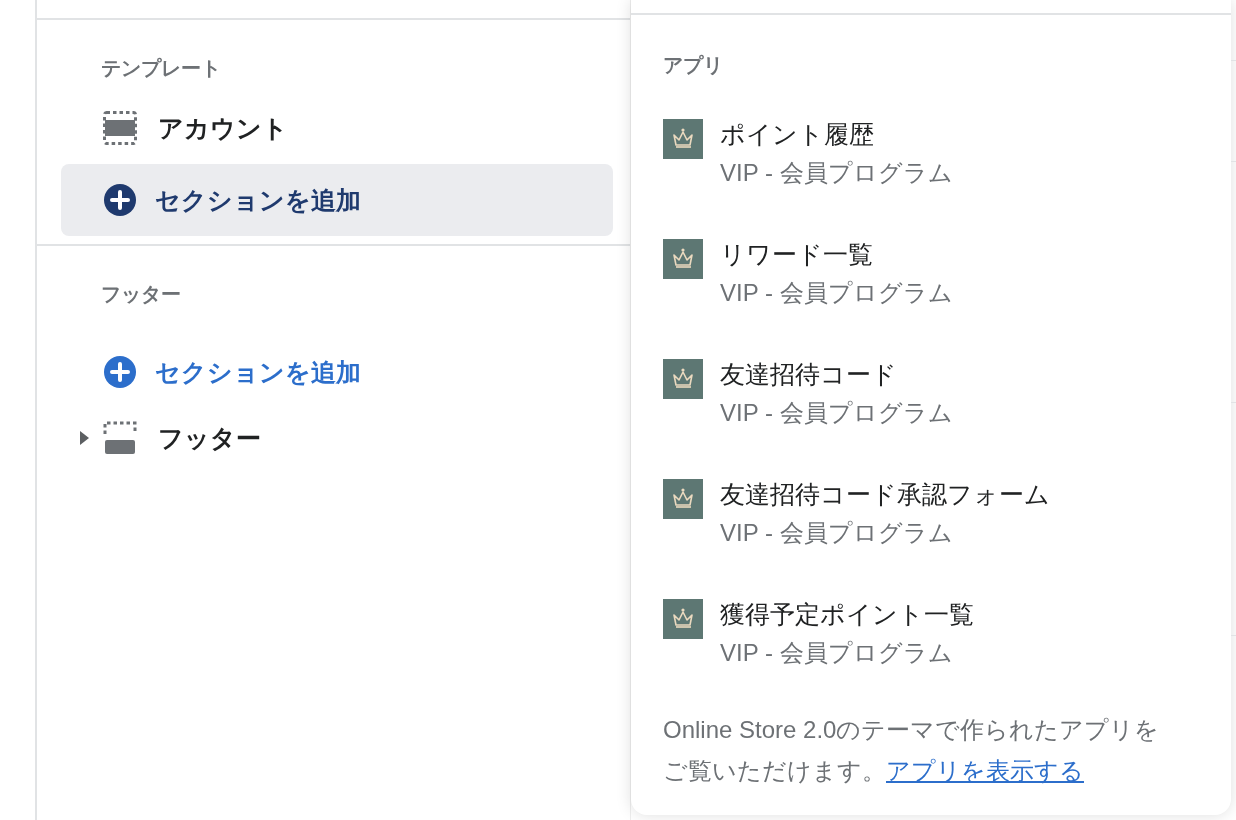 The image size is (1236, 820). Describe the element at coordinates (912, 750) in the screenshot. I see `help-text: Online Store 2.0のテーマで作られたアプリをご覧いただけます。アプリを表示する` at that location.